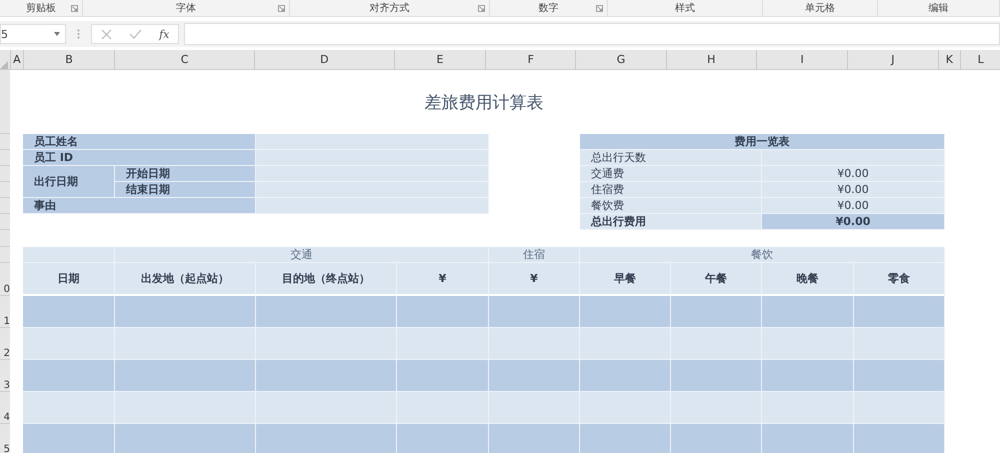 Image resolution: width=1000 pixels, height=453 pixels. I want to click on column-header: D, so click(324, 59).